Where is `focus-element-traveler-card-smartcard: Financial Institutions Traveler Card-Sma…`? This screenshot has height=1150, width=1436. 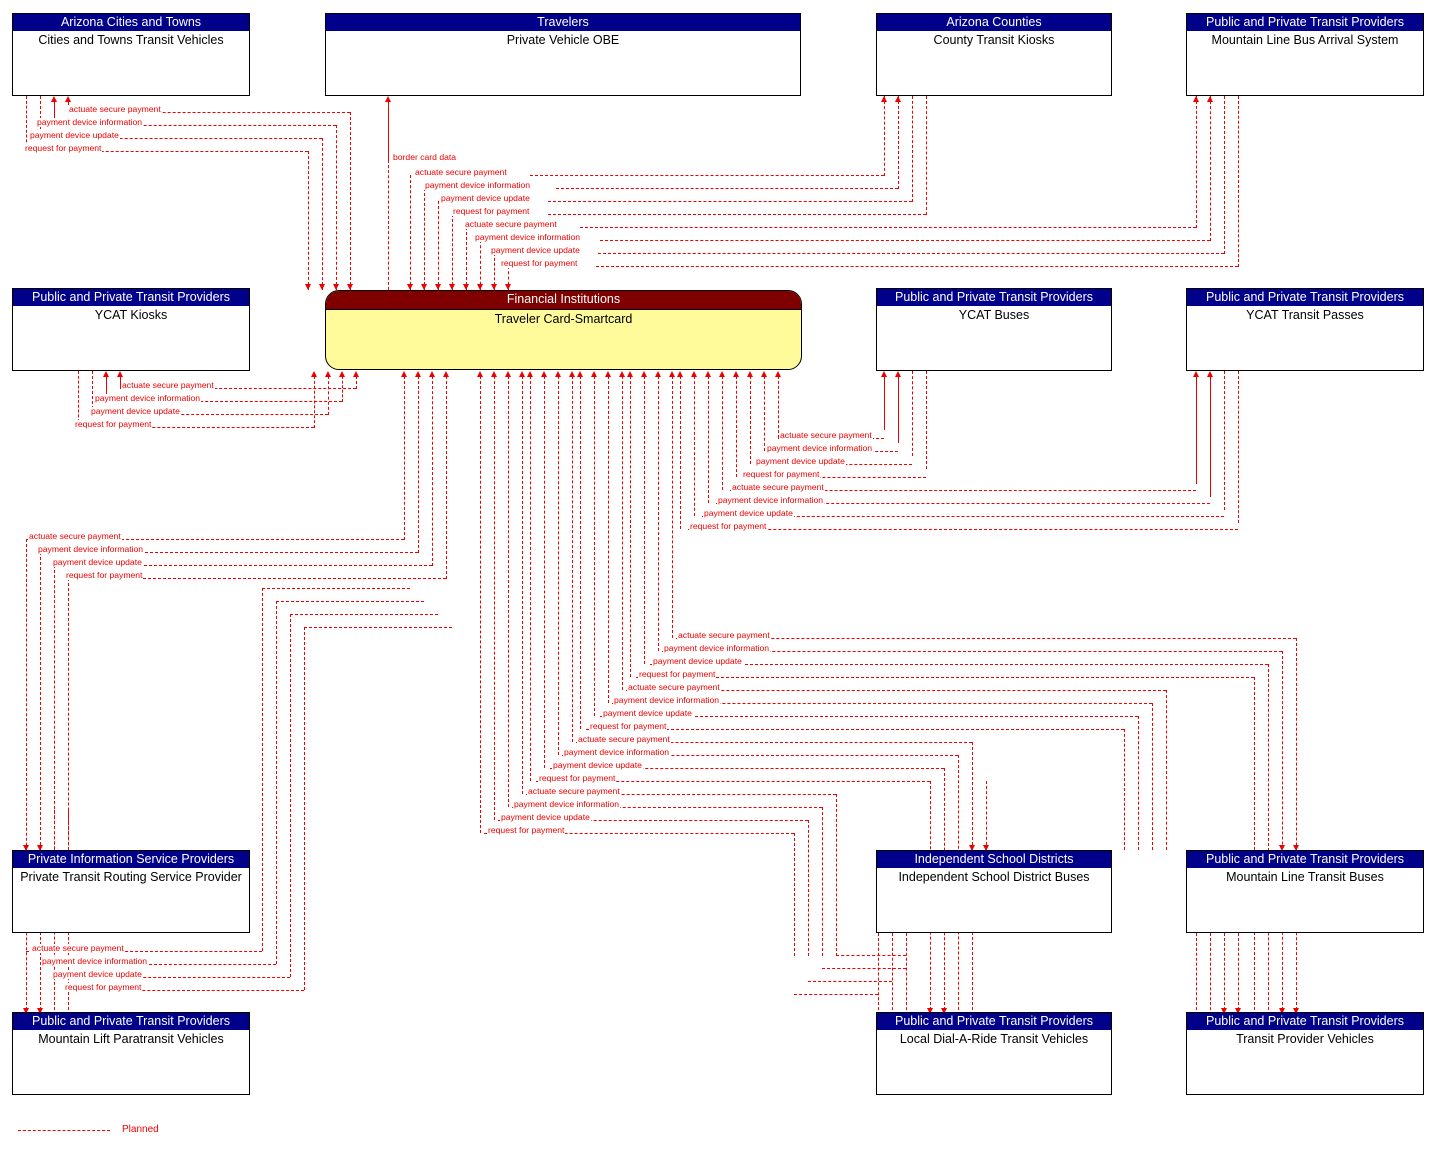 focus-element-traveler-card-smartcard: Financial Institutions Traveler Card-Sma… is located at coordinates (563, 330).